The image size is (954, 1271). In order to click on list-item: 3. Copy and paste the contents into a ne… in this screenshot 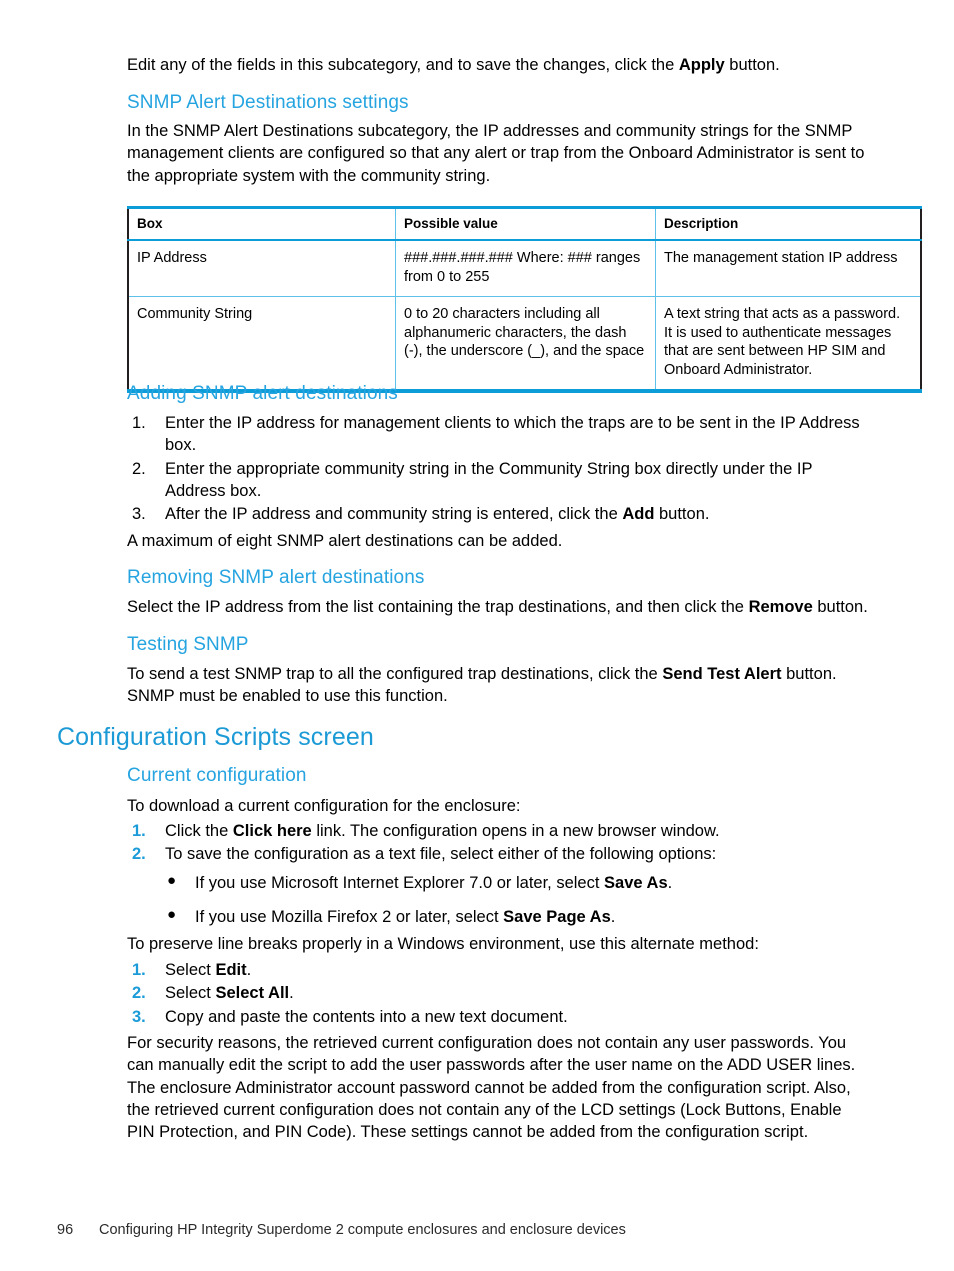, I will do `click(497, 1017)`.